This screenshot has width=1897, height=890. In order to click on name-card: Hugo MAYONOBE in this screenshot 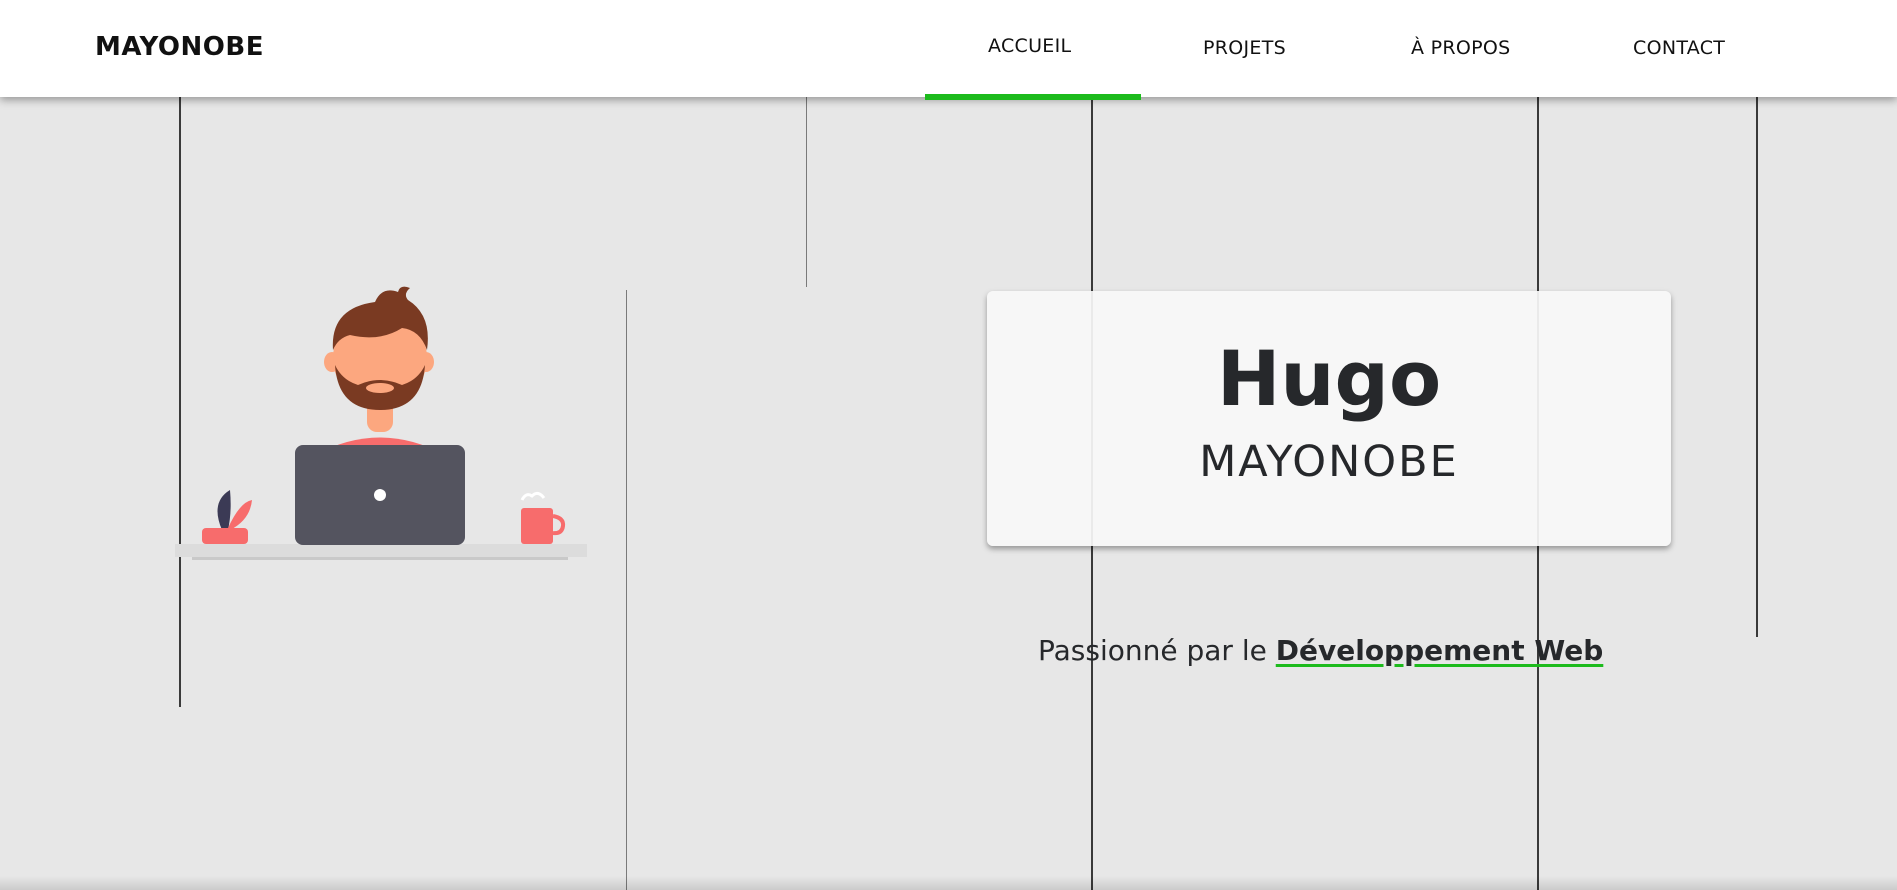, I will do `click(1329, 418)`.